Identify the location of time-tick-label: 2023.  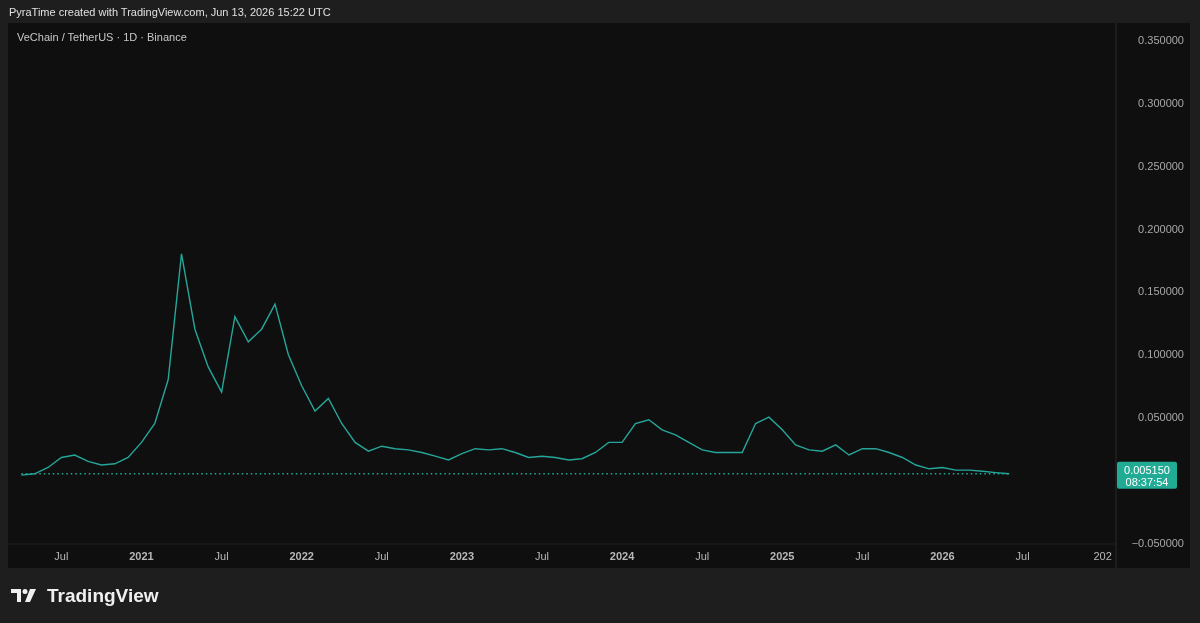
(462, 556).